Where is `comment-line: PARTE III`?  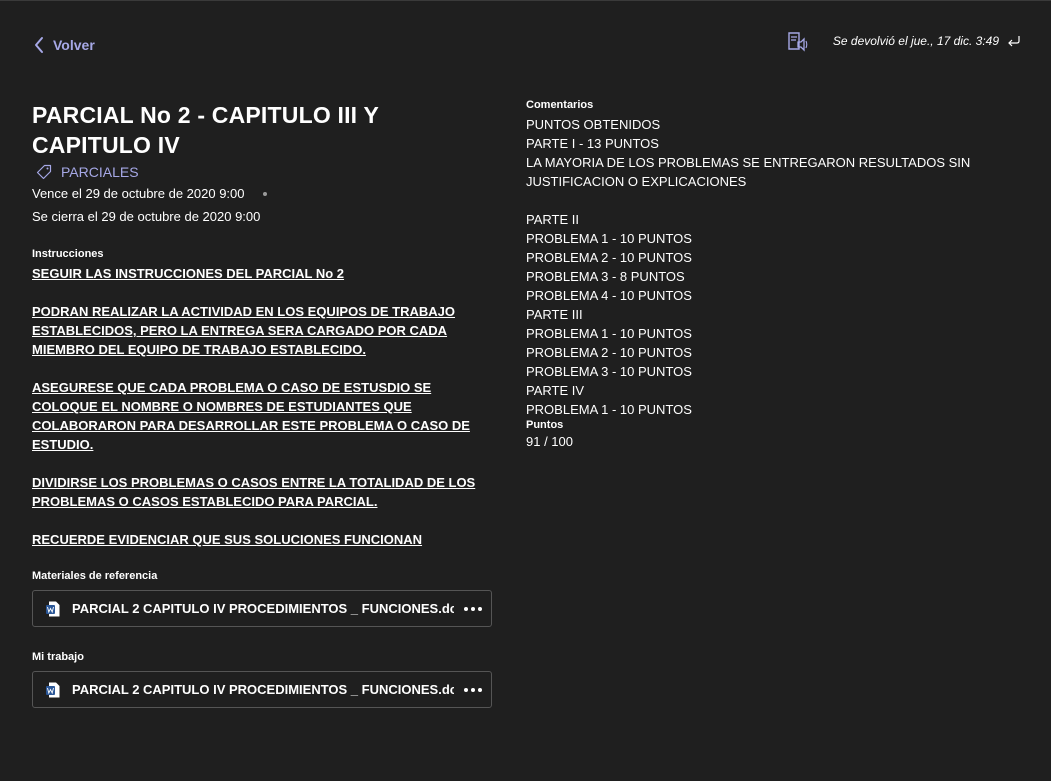 comment-line: PARTE III is located at coordinates (554, 314).